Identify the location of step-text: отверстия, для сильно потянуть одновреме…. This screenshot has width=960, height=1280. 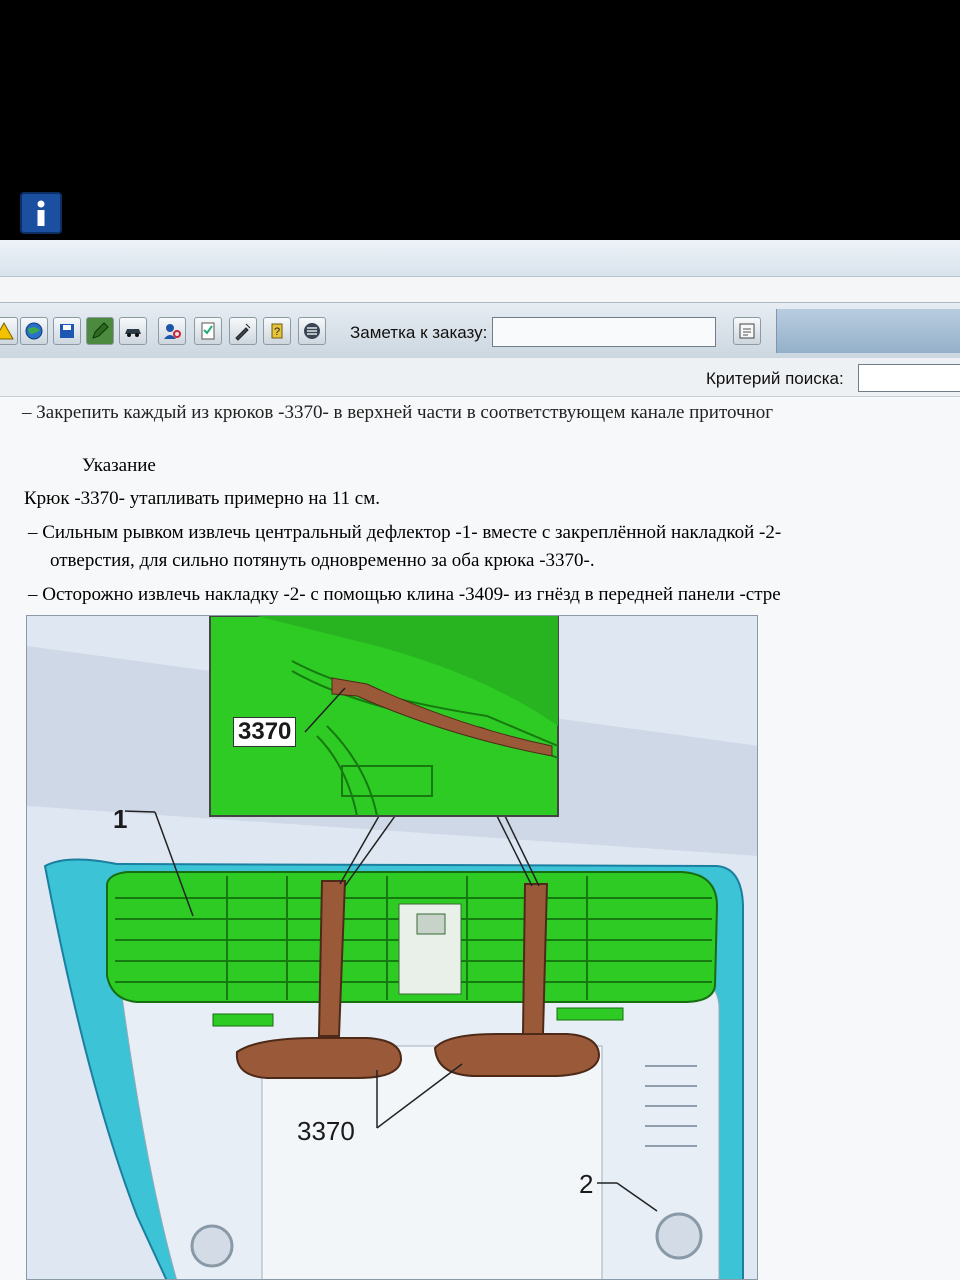
(322, 560).